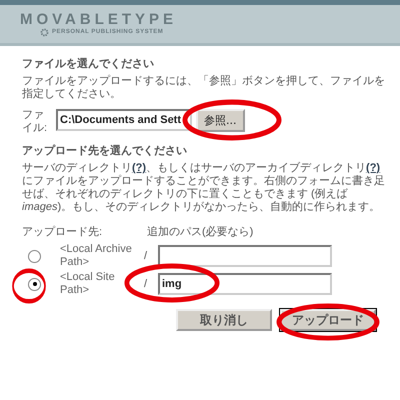 This screenshot has width=400, height=400. I want to click on path-field, so click(245, 256).